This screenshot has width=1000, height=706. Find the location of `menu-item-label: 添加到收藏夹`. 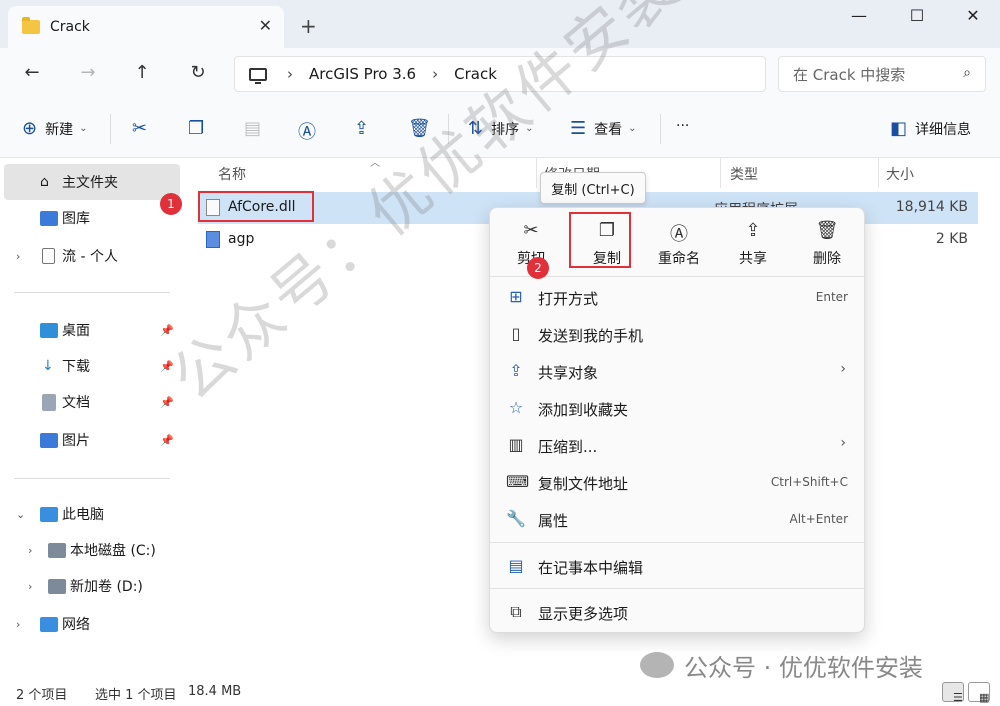

menu-item-label: 添加到收藏夹 is located at coordinates (583, 410).